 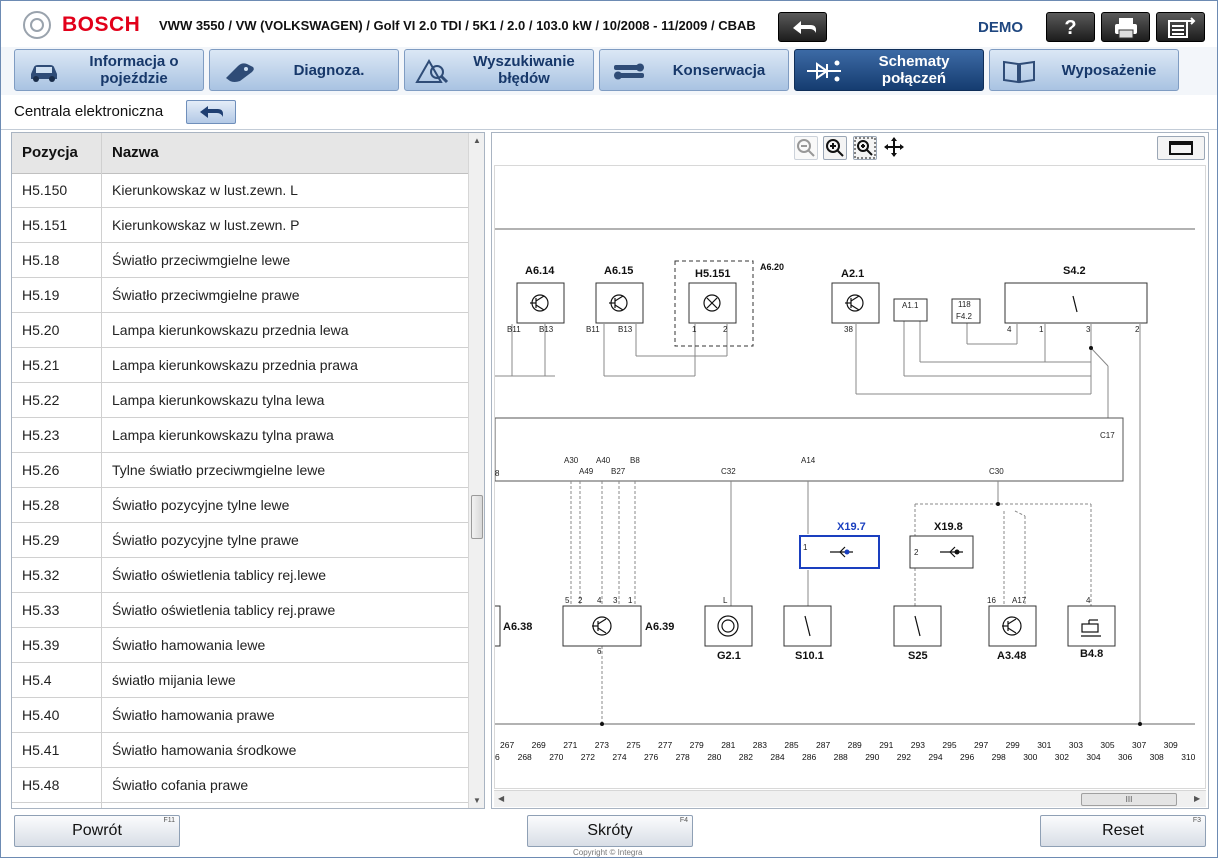 What do you see at coordinates (501, 798) in the screenshot?
I see `scroll-left-icon: ◀` at bounding box center [501, 798].